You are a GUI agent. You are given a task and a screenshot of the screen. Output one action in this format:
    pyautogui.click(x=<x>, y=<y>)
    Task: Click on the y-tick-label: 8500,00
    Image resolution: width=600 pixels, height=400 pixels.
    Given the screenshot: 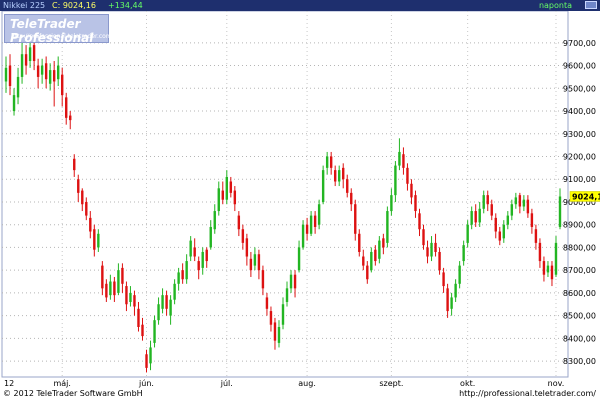 What is the action you would take?
    pyautogui.click(x=579, y=316)
    